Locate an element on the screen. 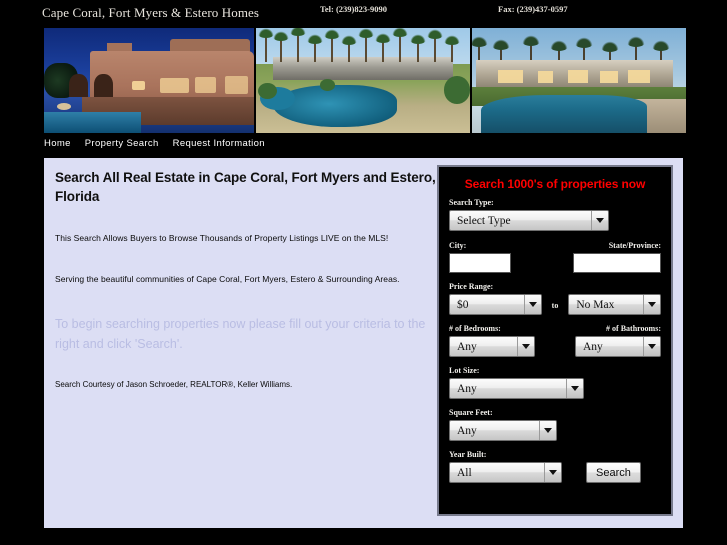 Image resolution: width=727 pixels, height=545 pixels. bathrooms-group: # of Bathrooms: Any is located at coordinates (618, 340).